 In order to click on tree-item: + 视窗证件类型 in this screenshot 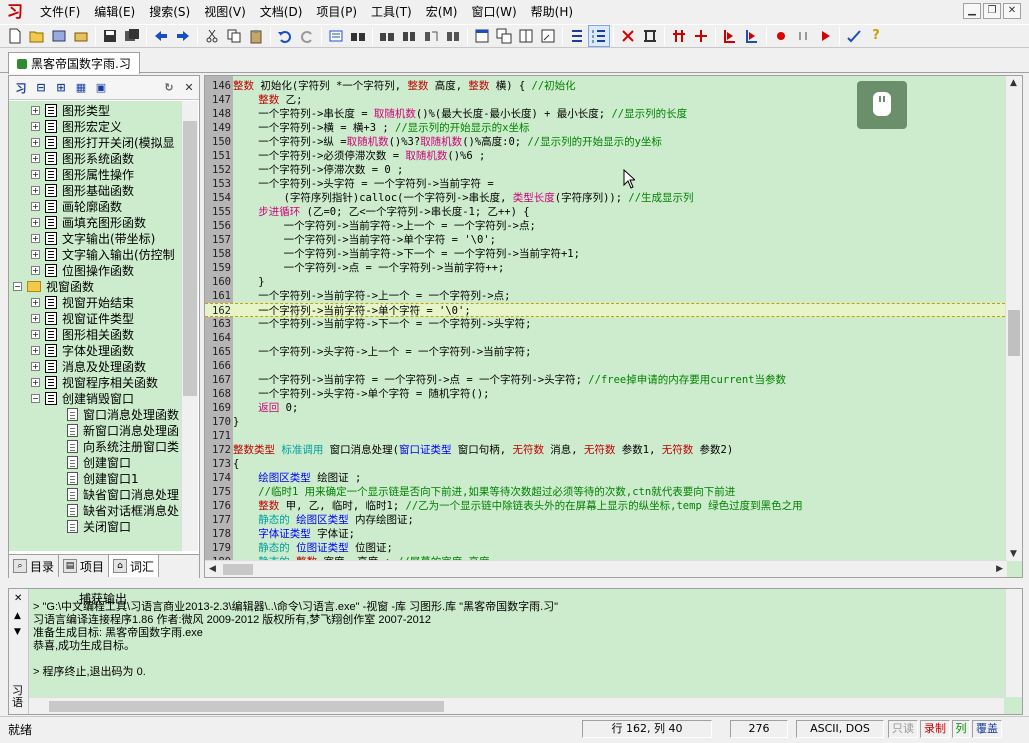, I will do `click(82, 318)`.